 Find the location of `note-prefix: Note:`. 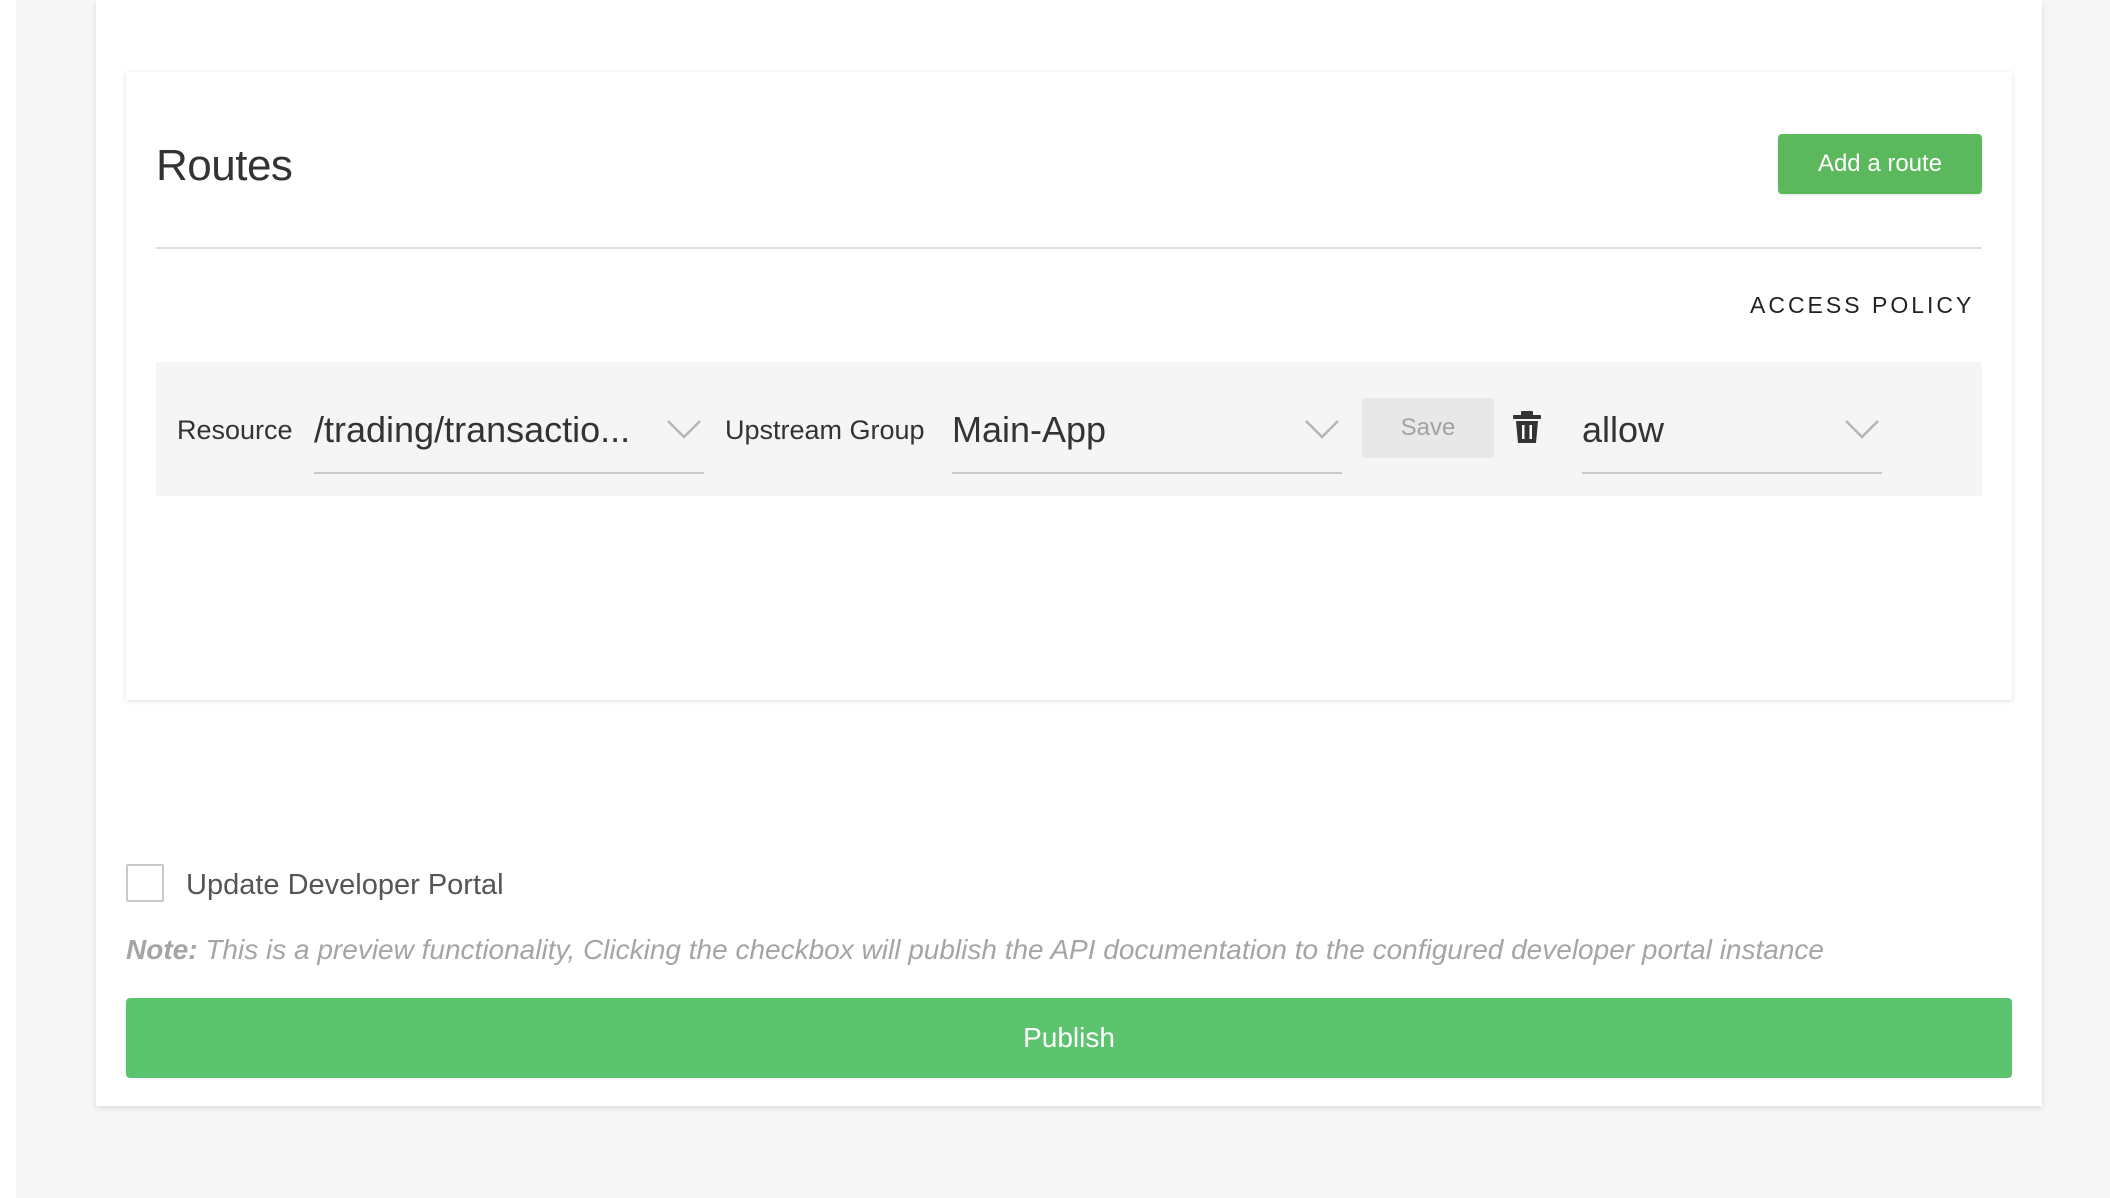

note-prefix: Note: is located at coordinates (162, 949).